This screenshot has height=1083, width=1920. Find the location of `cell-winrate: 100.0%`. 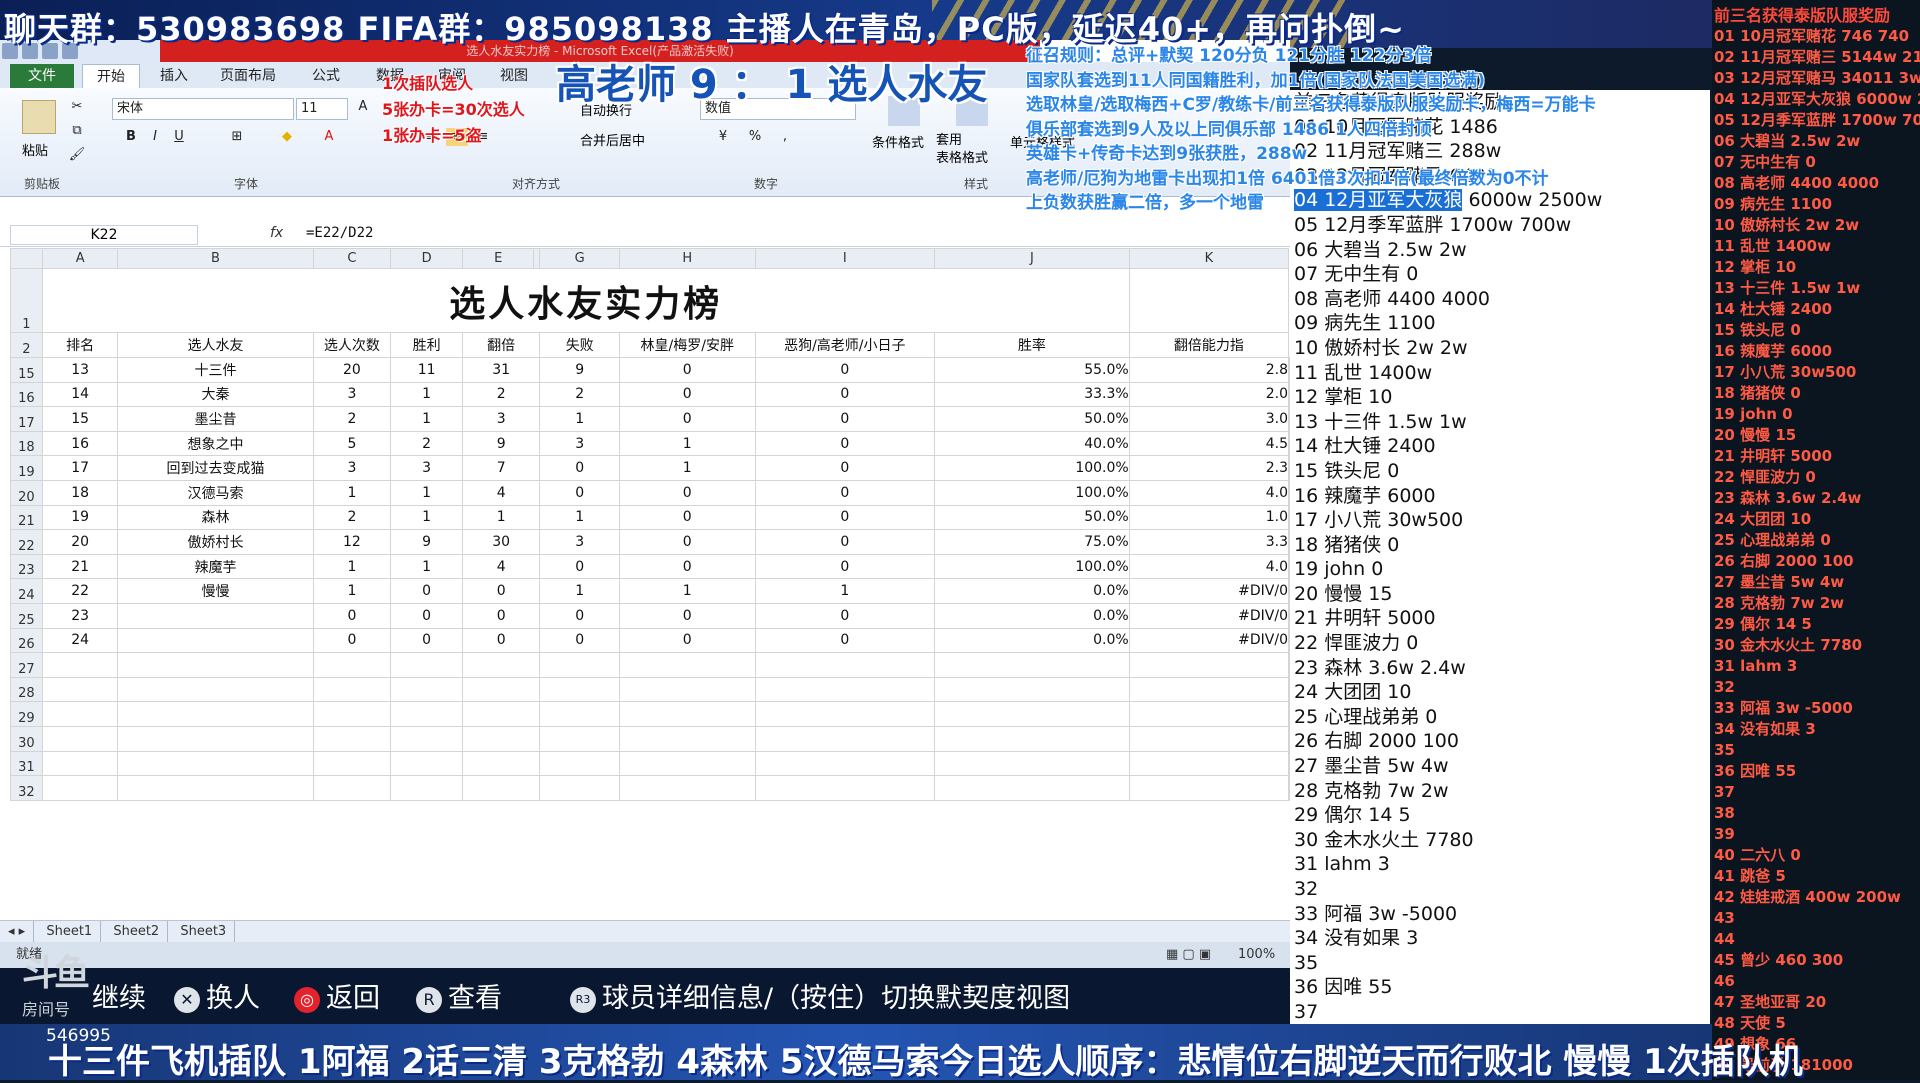

cell-winrate: 100.0% is located at coordinates (1032, 468).